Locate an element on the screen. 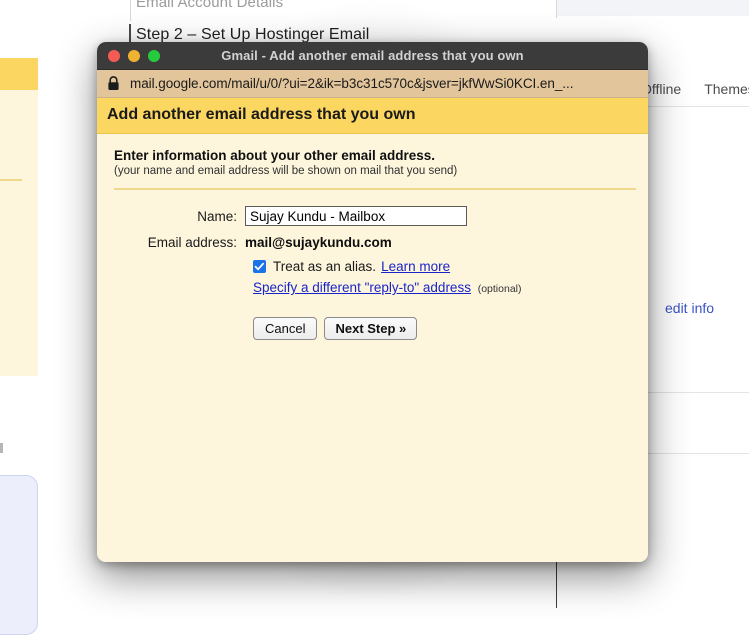 The image size is (749, 635). learn-more-link: Learn more is located at coordinates (415, 266).